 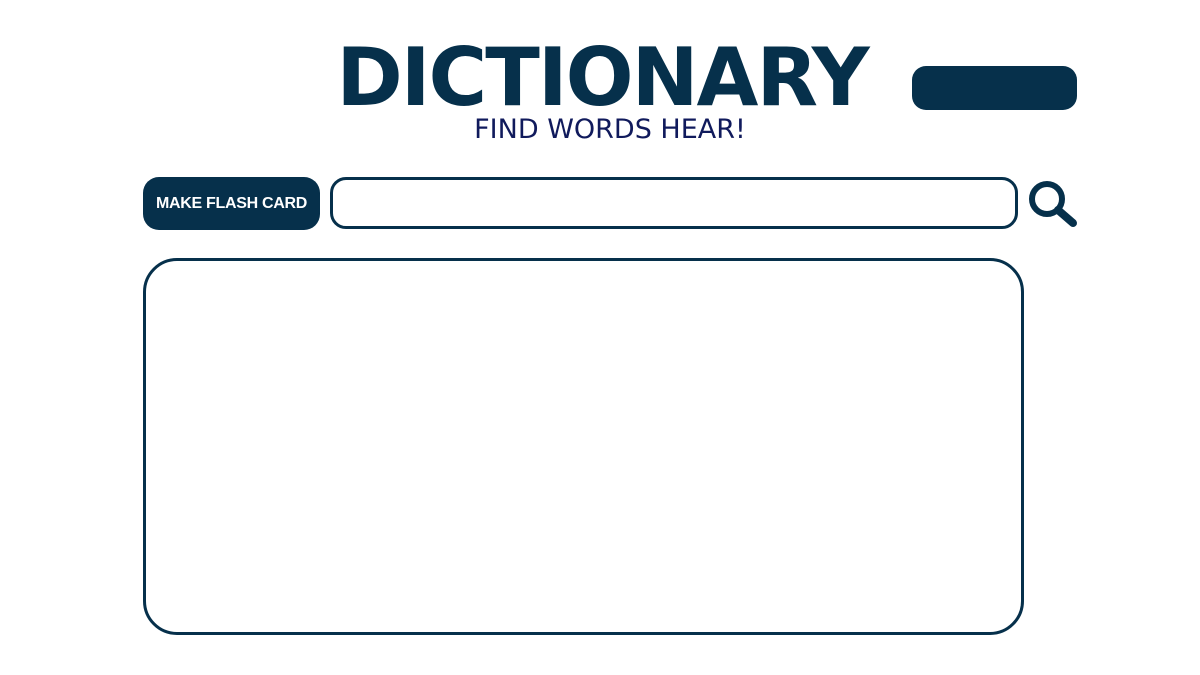 What do you see at coordinates (610, 129) in the screenshot?
I see `page-subtitle: FIND WORDS HEAR!` at bounding box center [610, 129].